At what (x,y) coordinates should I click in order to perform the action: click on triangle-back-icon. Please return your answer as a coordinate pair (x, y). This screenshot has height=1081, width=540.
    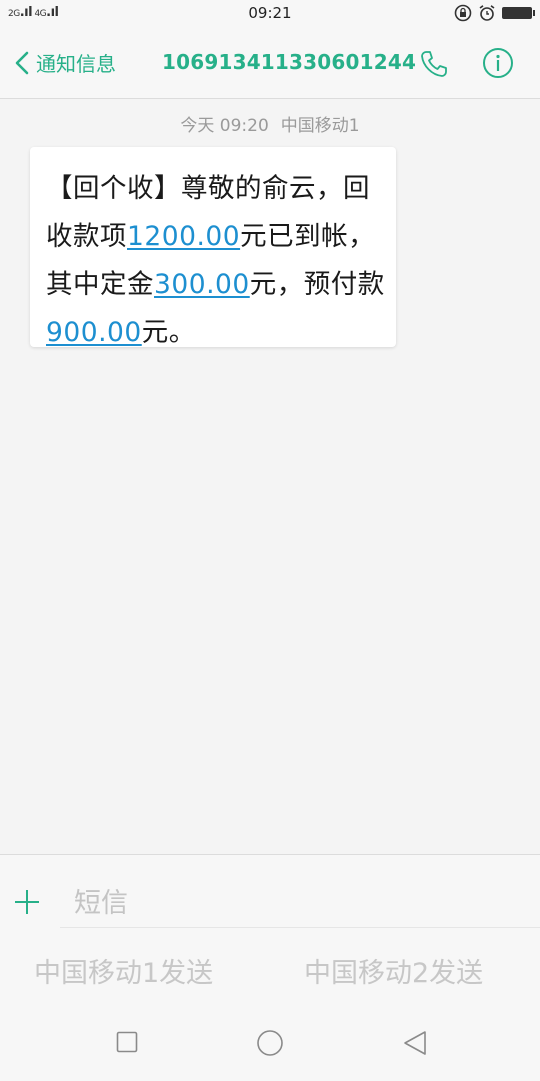
    Looking at the image, I should click on (415, 1043).